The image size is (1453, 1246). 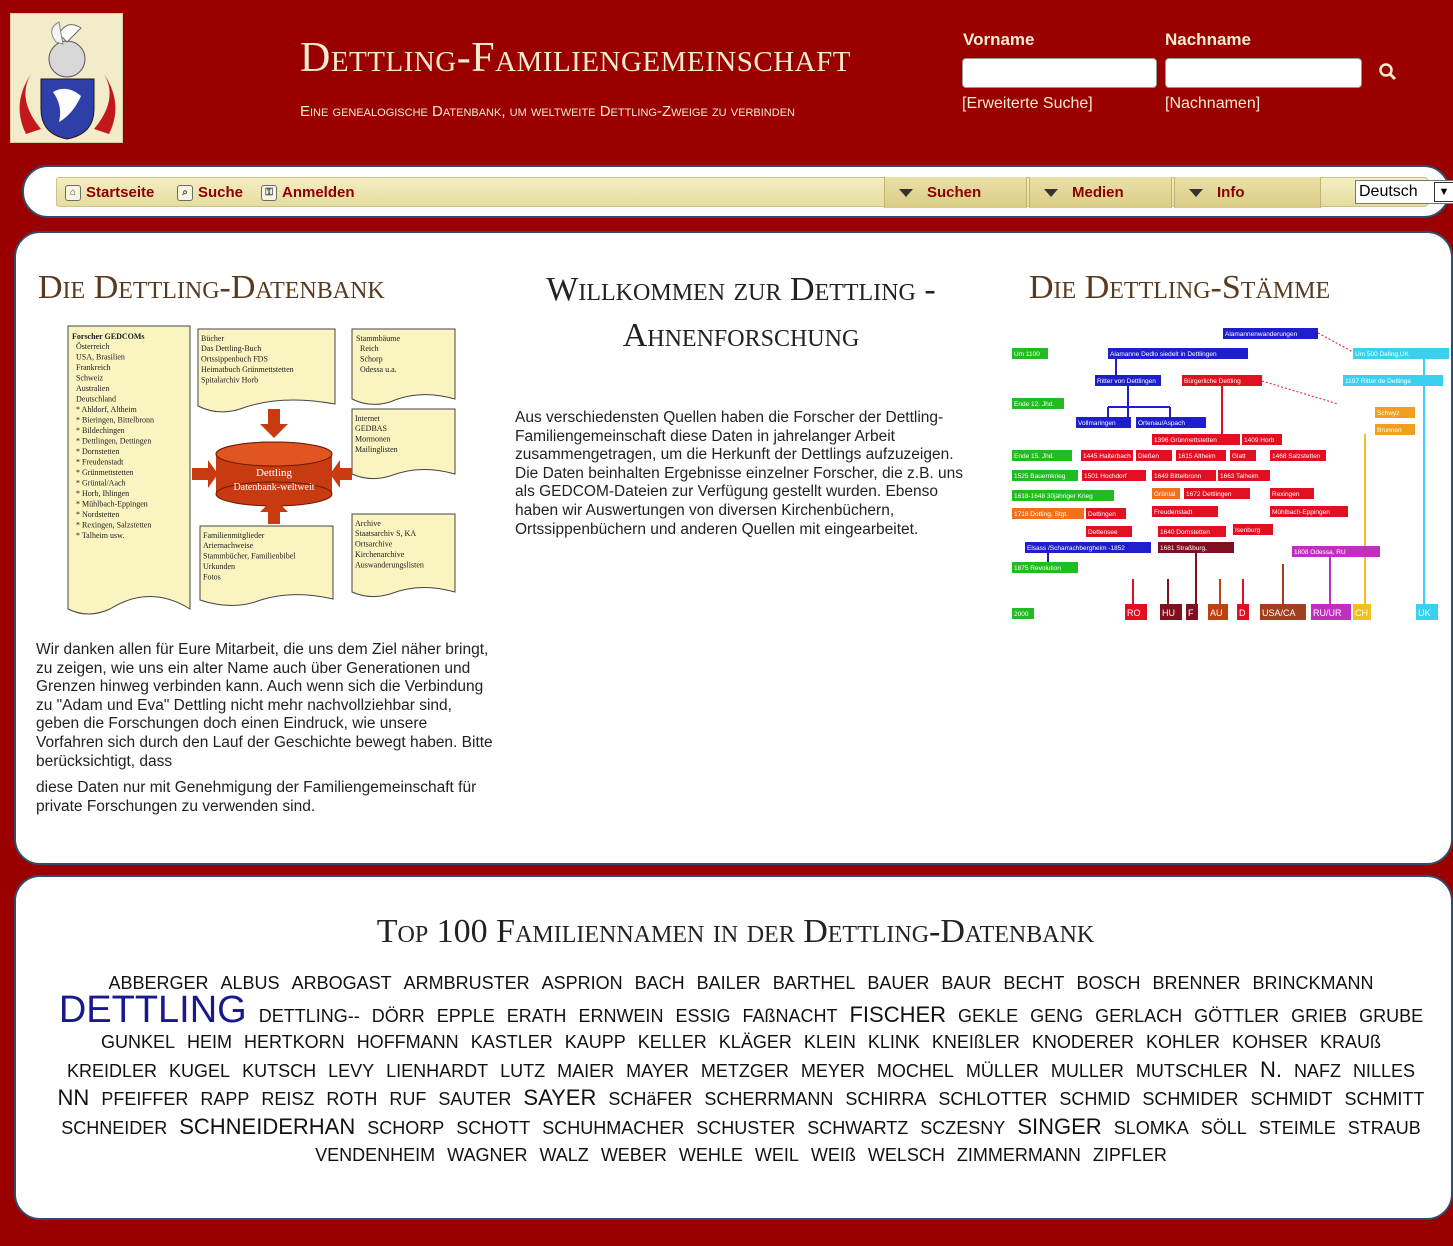 What do you see at coordinates (777, 1156) in the screenshot?
I see `surname-link: WEIL` at bounding box center [777, 1156].